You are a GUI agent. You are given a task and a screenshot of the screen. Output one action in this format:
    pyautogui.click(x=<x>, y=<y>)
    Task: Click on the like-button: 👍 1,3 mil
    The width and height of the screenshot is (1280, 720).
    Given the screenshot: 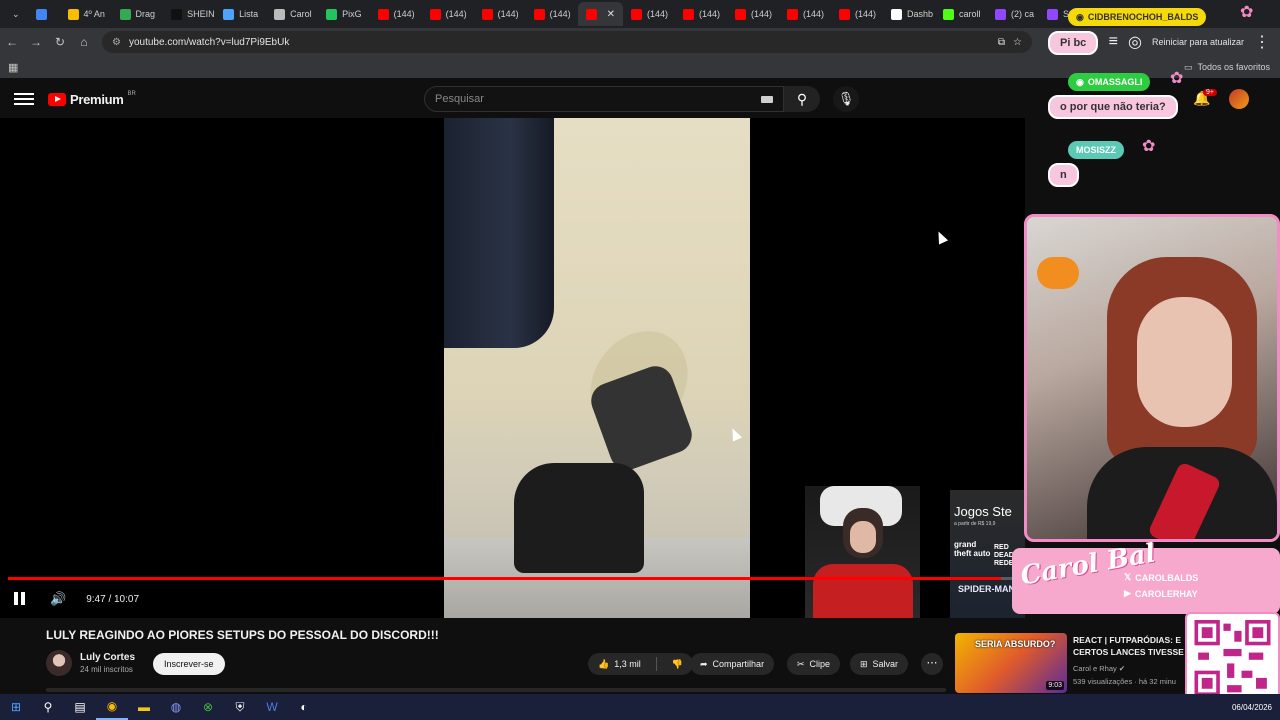 What is the action you would take?
    pyautogui.click(x=619, y=664)
    